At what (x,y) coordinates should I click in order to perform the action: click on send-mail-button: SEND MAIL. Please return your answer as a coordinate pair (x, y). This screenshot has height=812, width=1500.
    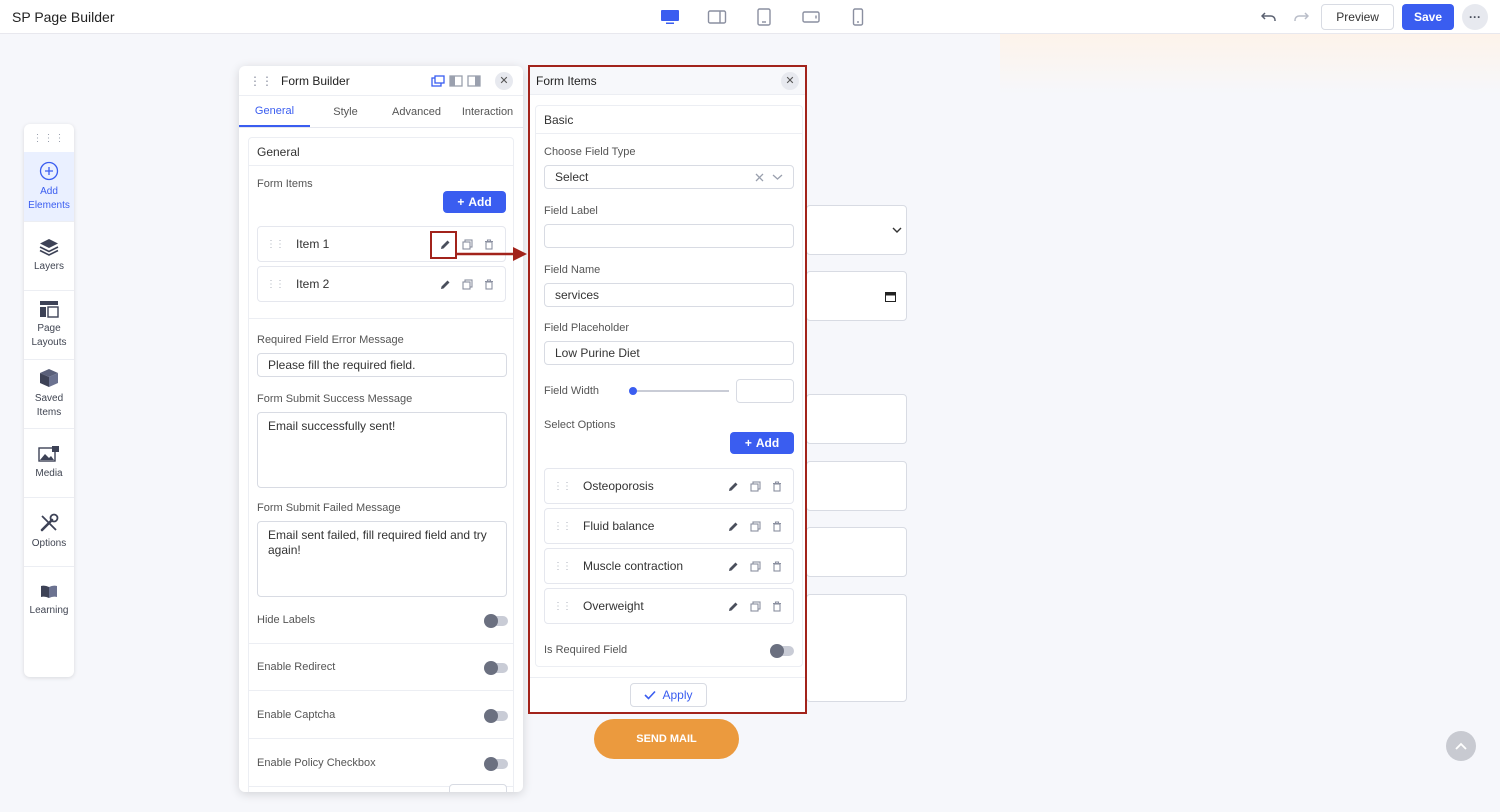
    Looking at the image, I should click on (666, 739).